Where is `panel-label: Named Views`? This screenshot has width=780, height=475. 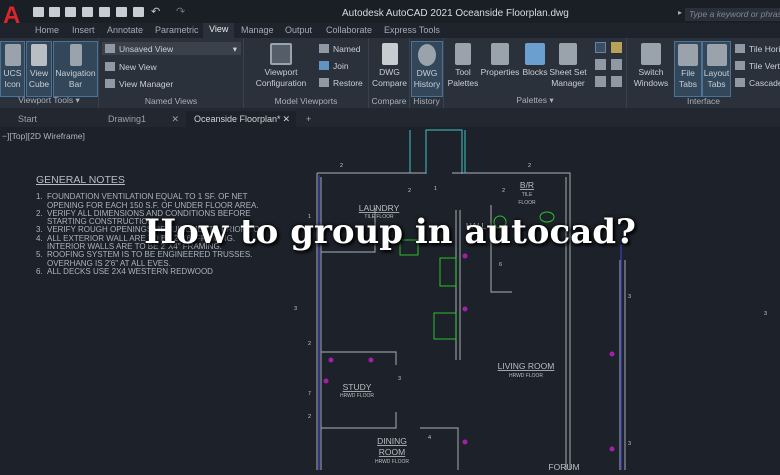 panel-label: Named Views is located at coordinates (171, 101).